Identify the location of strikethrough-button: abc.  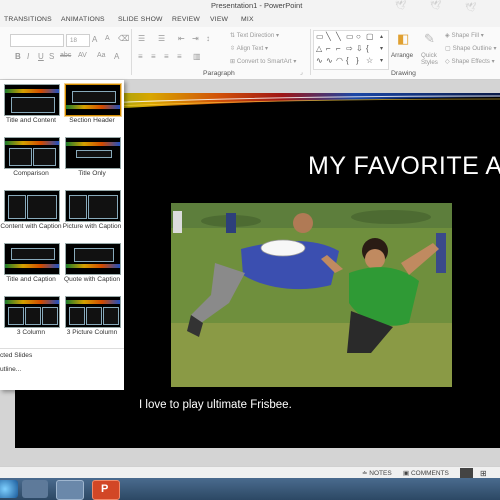
(65, 55).